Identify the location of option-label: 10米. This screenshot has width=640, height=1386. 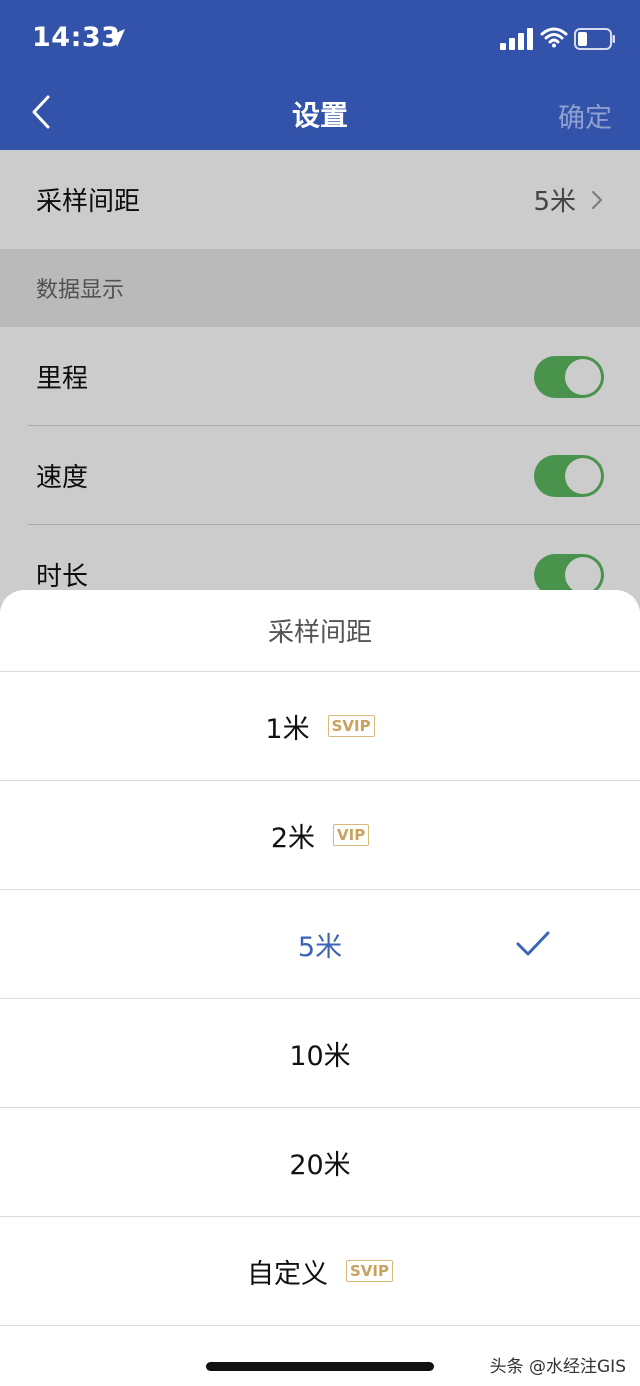
(320, 1056).